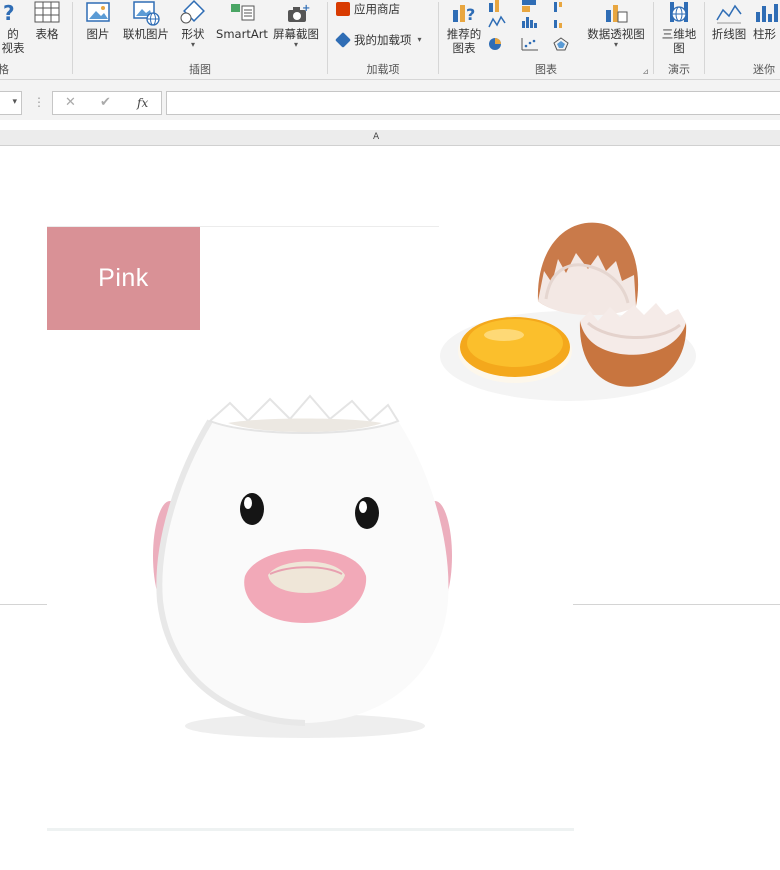  What do you see at coordinates (146, 13) in the screenshot?
I see `online-picture-icon` at bounding box center [146, 13].